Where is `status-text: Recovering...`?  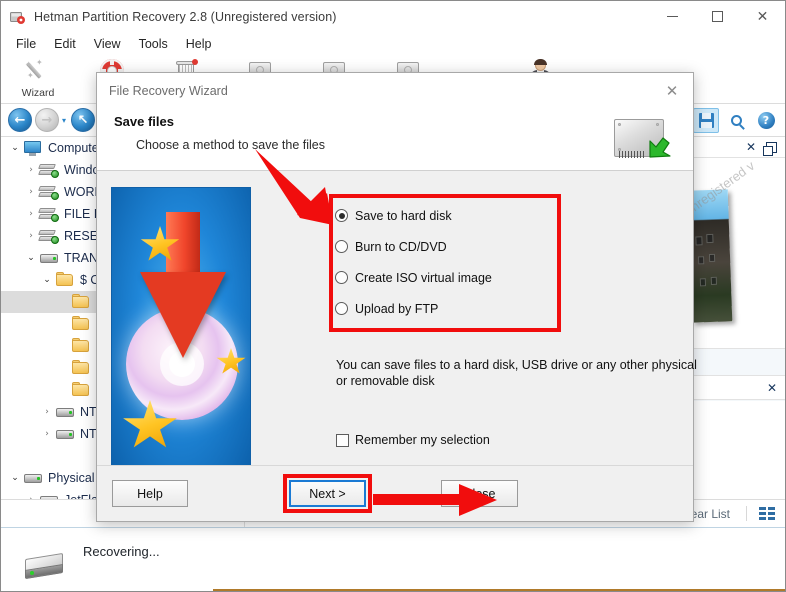
status-text: Recovering... is located at coordinates (121, 551).